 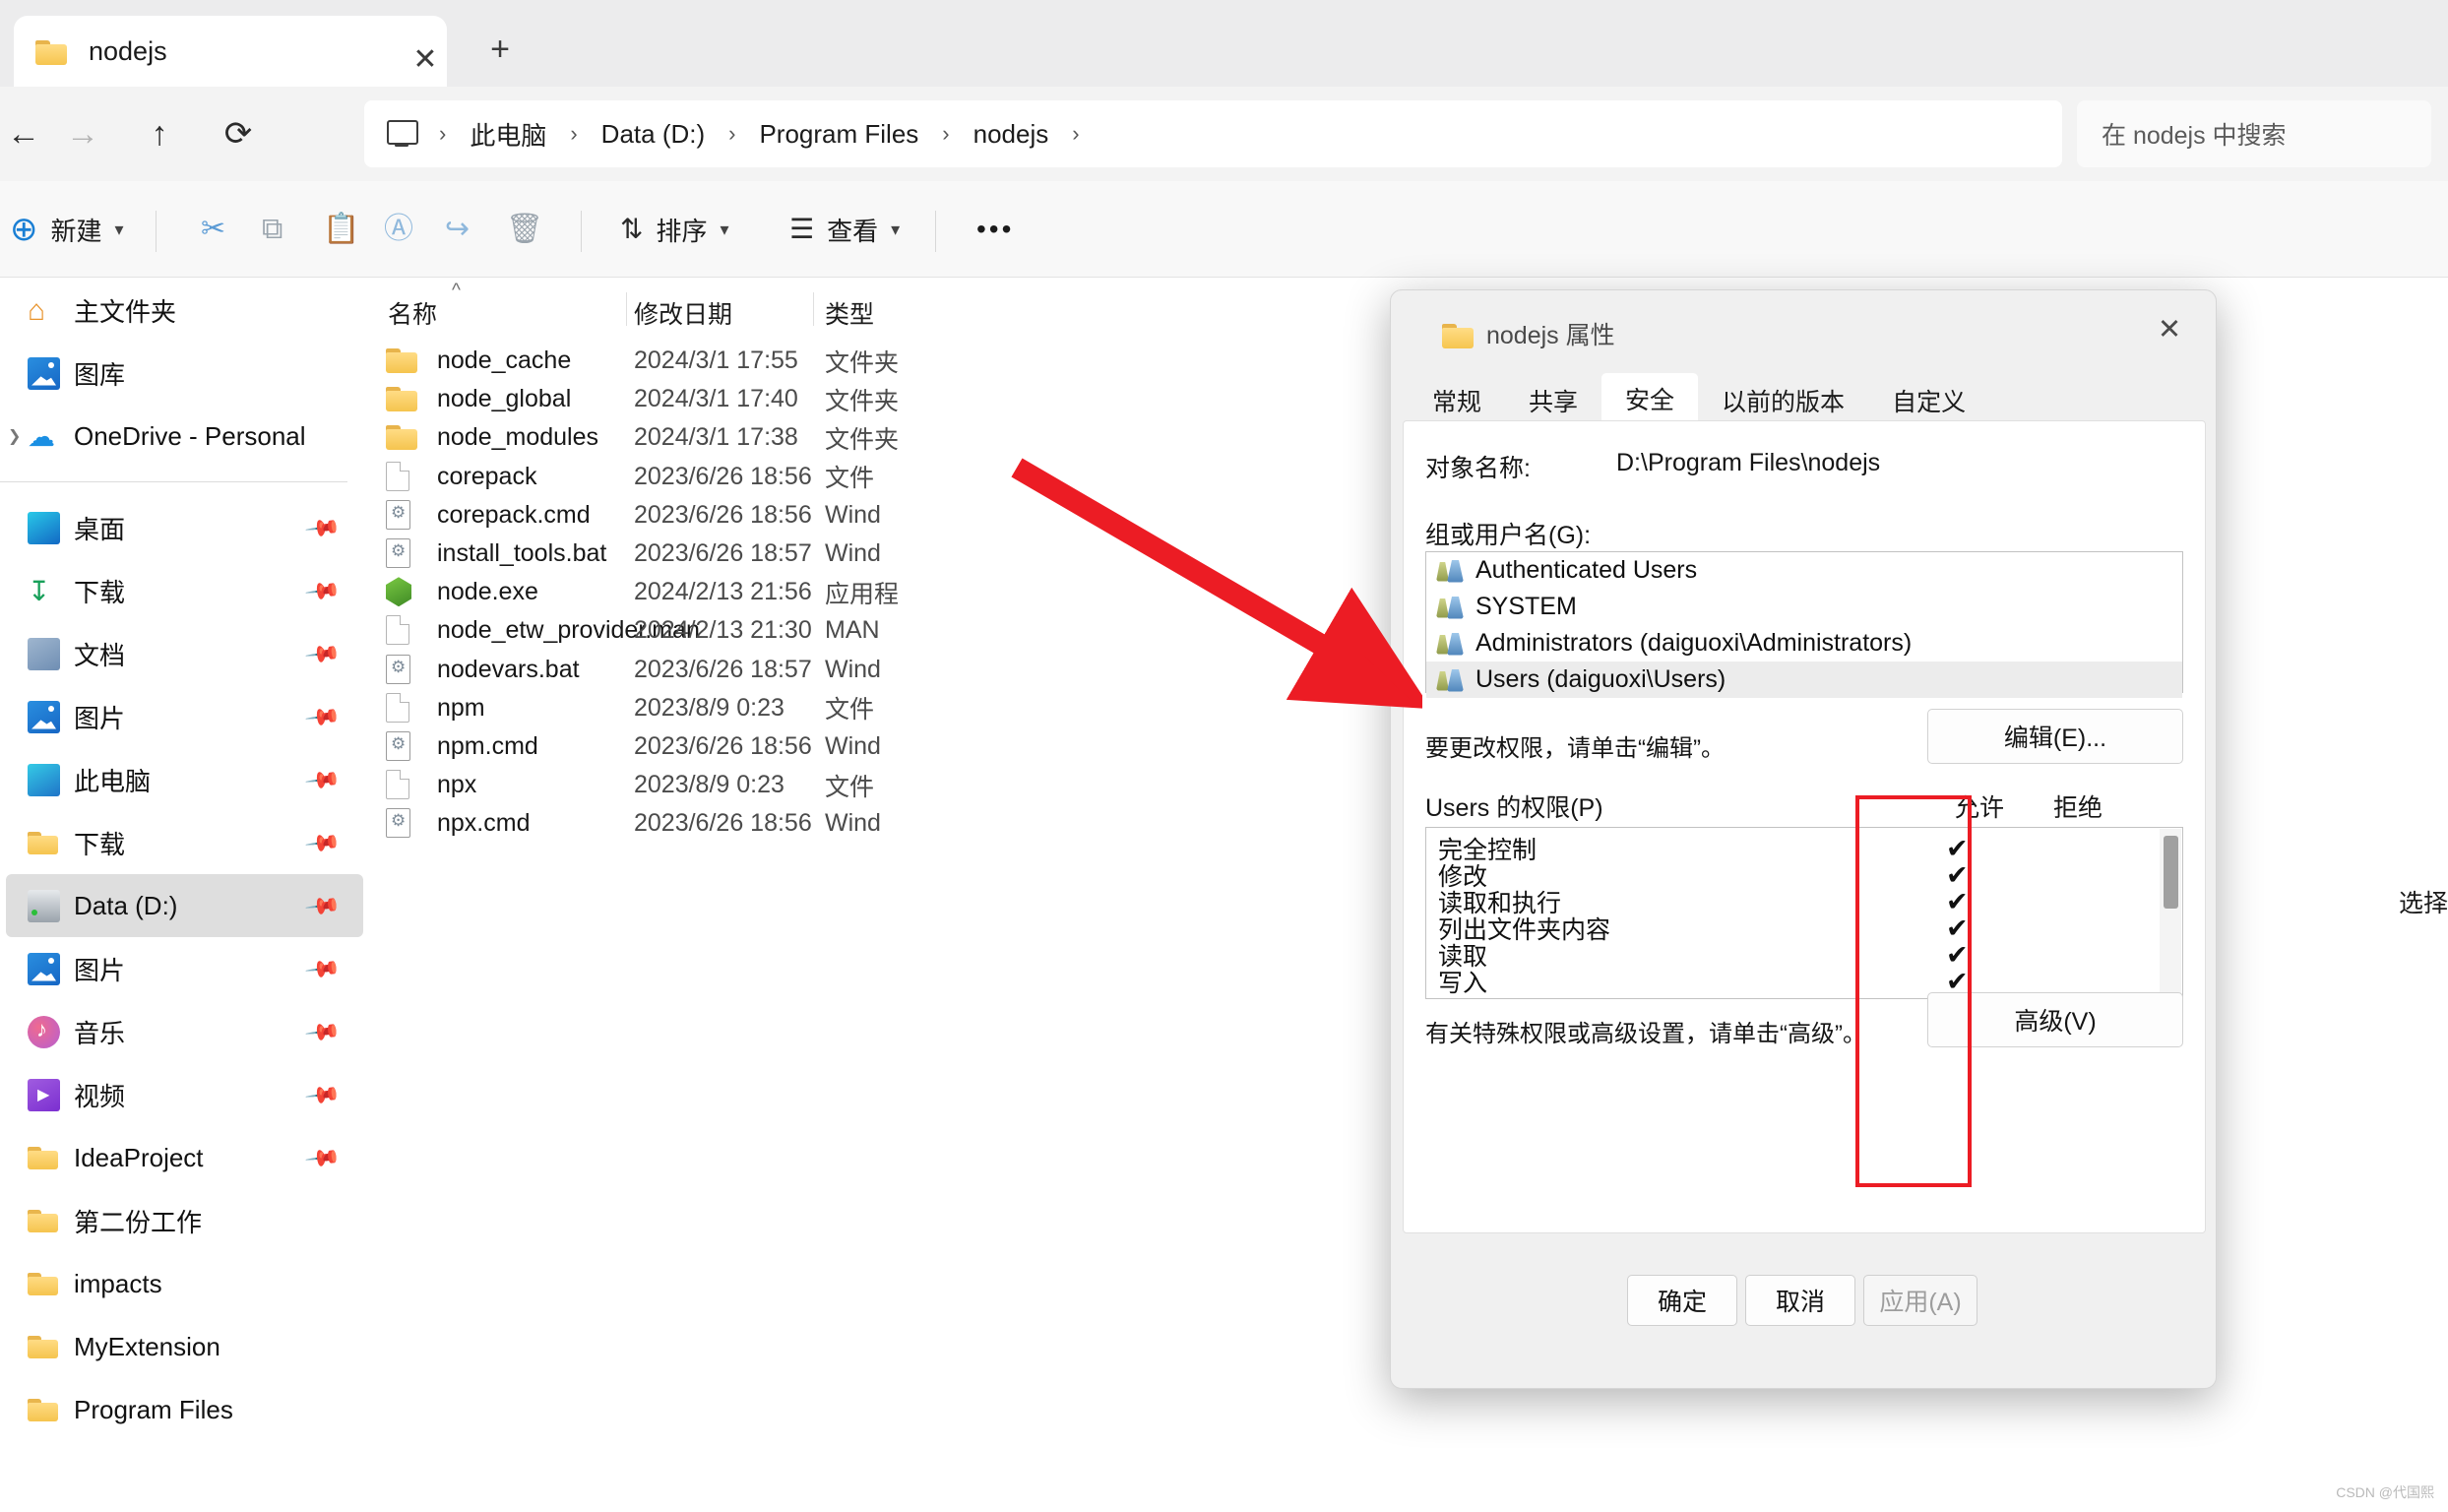 What do you see at coordinates (1804, 913) in the screenshot?
I see `permissions-listbox: 完全控制 ✔ 修改 ✔ 读取和执行 ✔ 列出文件夹内容 ✔ 读取 ✔ 写入 ✔` at bounding box center [1804, 913].